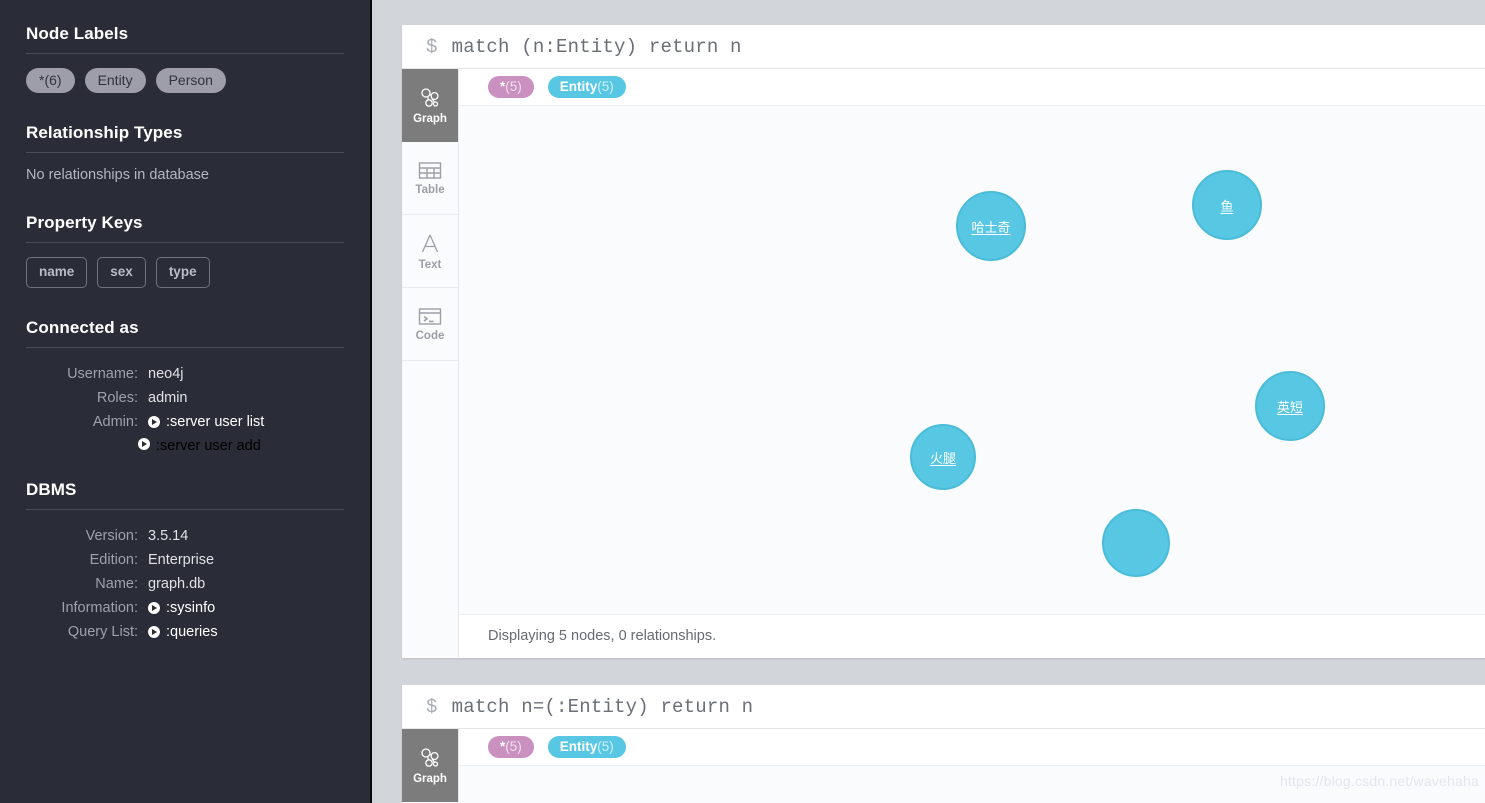 This screenshot has height=803, width=1485. Describe the element at coordinates (51, 489) in the screenshot. I see `dbms-heading: DBMS` at that location.